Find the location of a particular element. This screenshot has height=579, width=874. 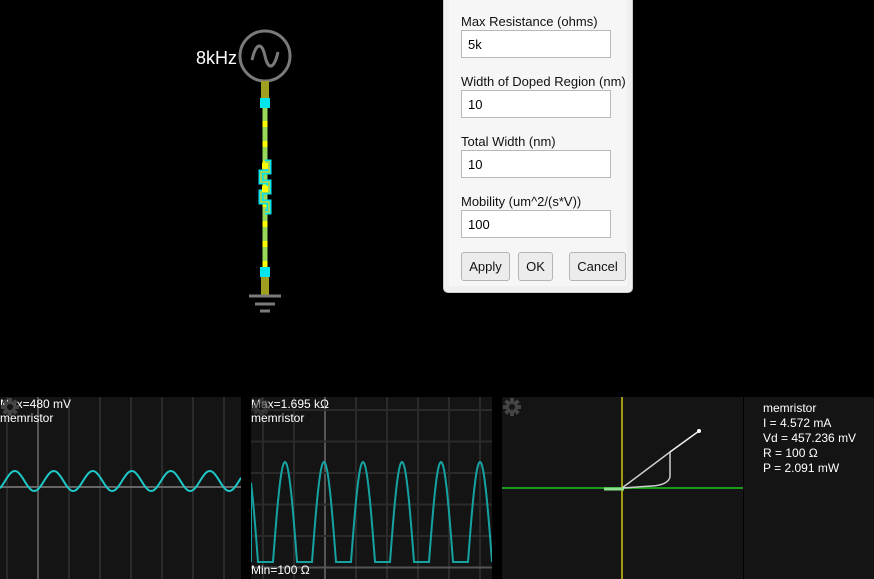

doped-width-input is located at coordinates (536, 104).